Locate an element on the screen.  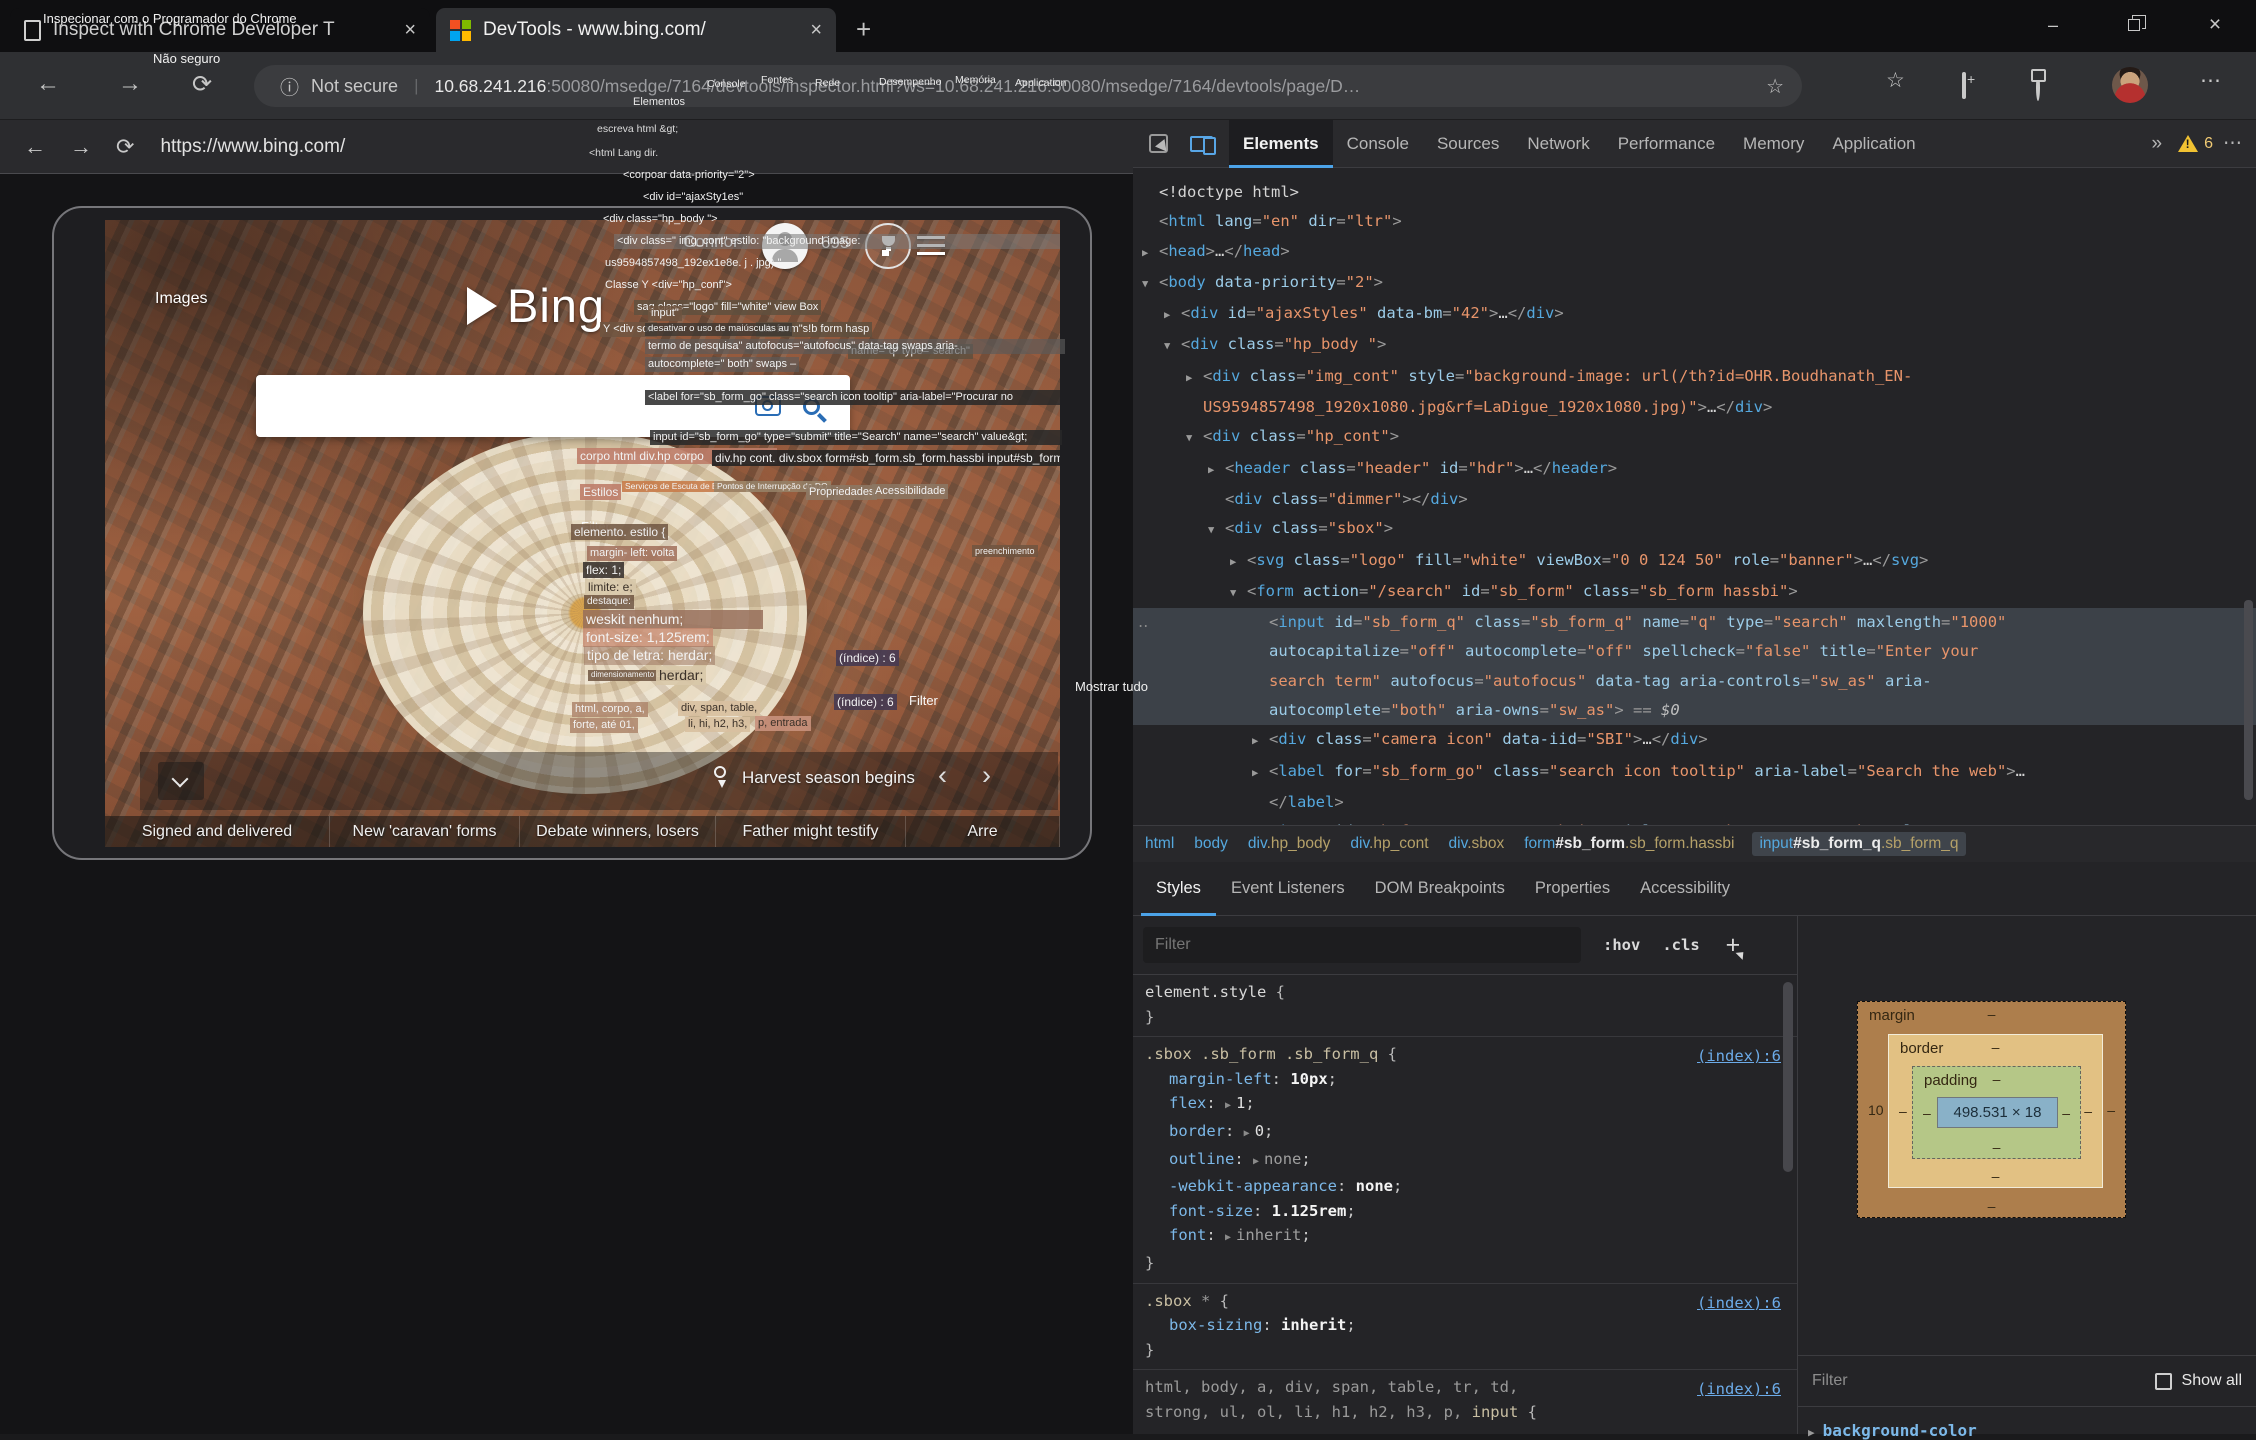
css-property: outline: ▶ none; is located at coordinates (1466, 1161).